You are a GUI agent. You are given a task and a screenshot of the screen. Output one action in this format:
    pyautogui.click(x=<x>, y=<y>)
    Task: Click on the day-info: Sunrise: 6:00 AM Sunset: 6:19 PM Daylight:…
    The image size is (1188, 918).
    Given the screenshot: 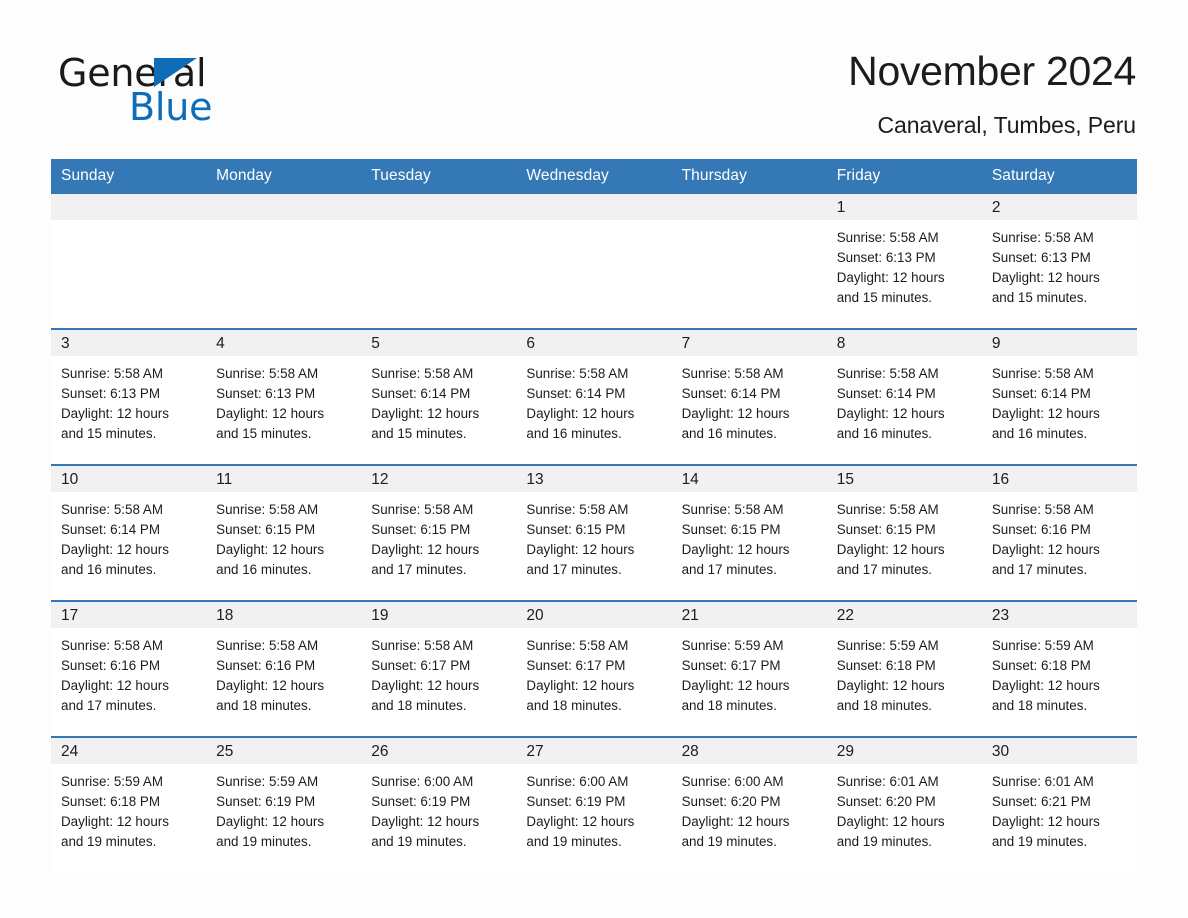 What is the action you would take?
    pyautogui.click(x=438, y=808)
    